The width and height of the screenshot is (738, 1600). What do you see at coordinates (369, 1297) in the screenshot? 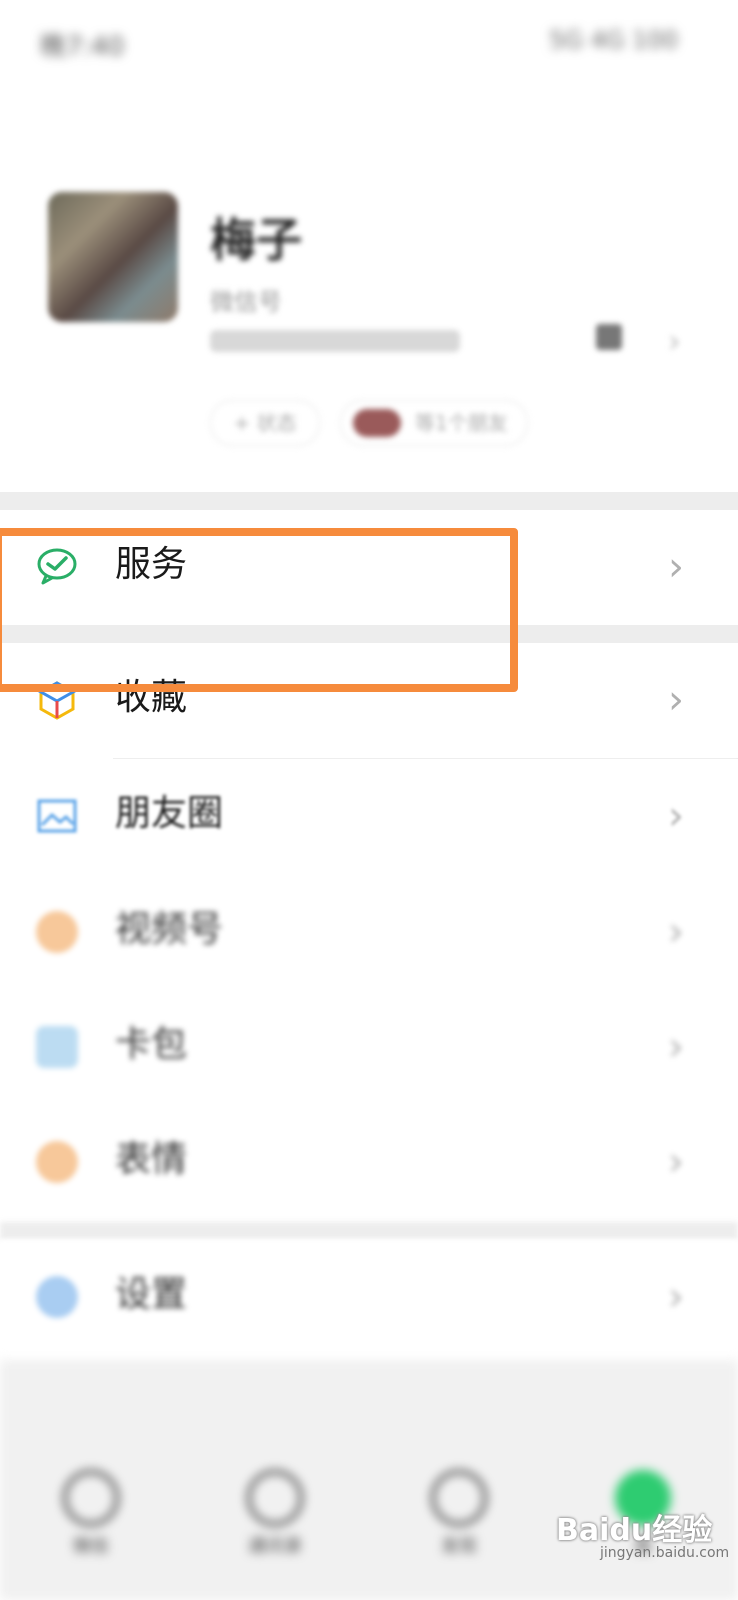
I see `menu-item-settings: 设置 ›` at bounding box center [369, 1297].